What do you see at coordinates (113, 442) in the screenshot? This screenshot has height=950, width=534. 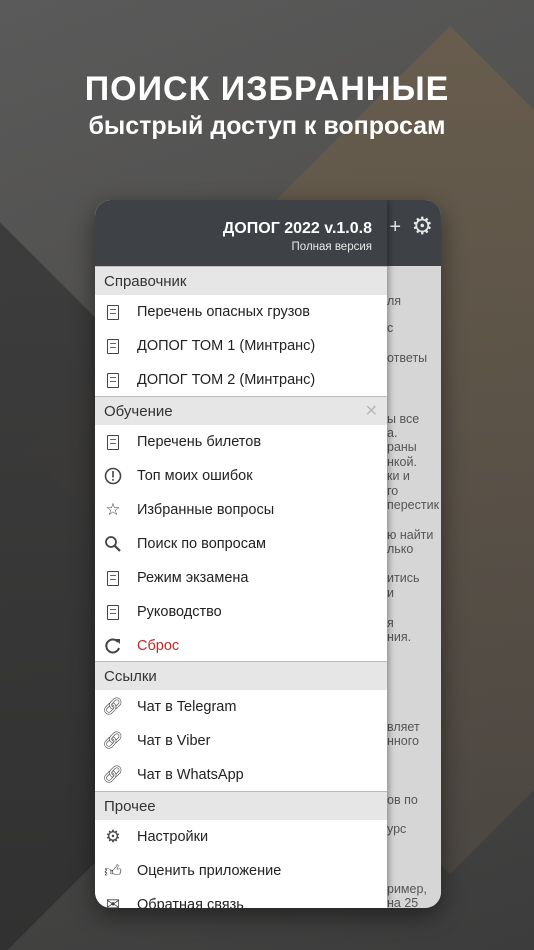 I see `book-icon` at bounding box center [113, 442].